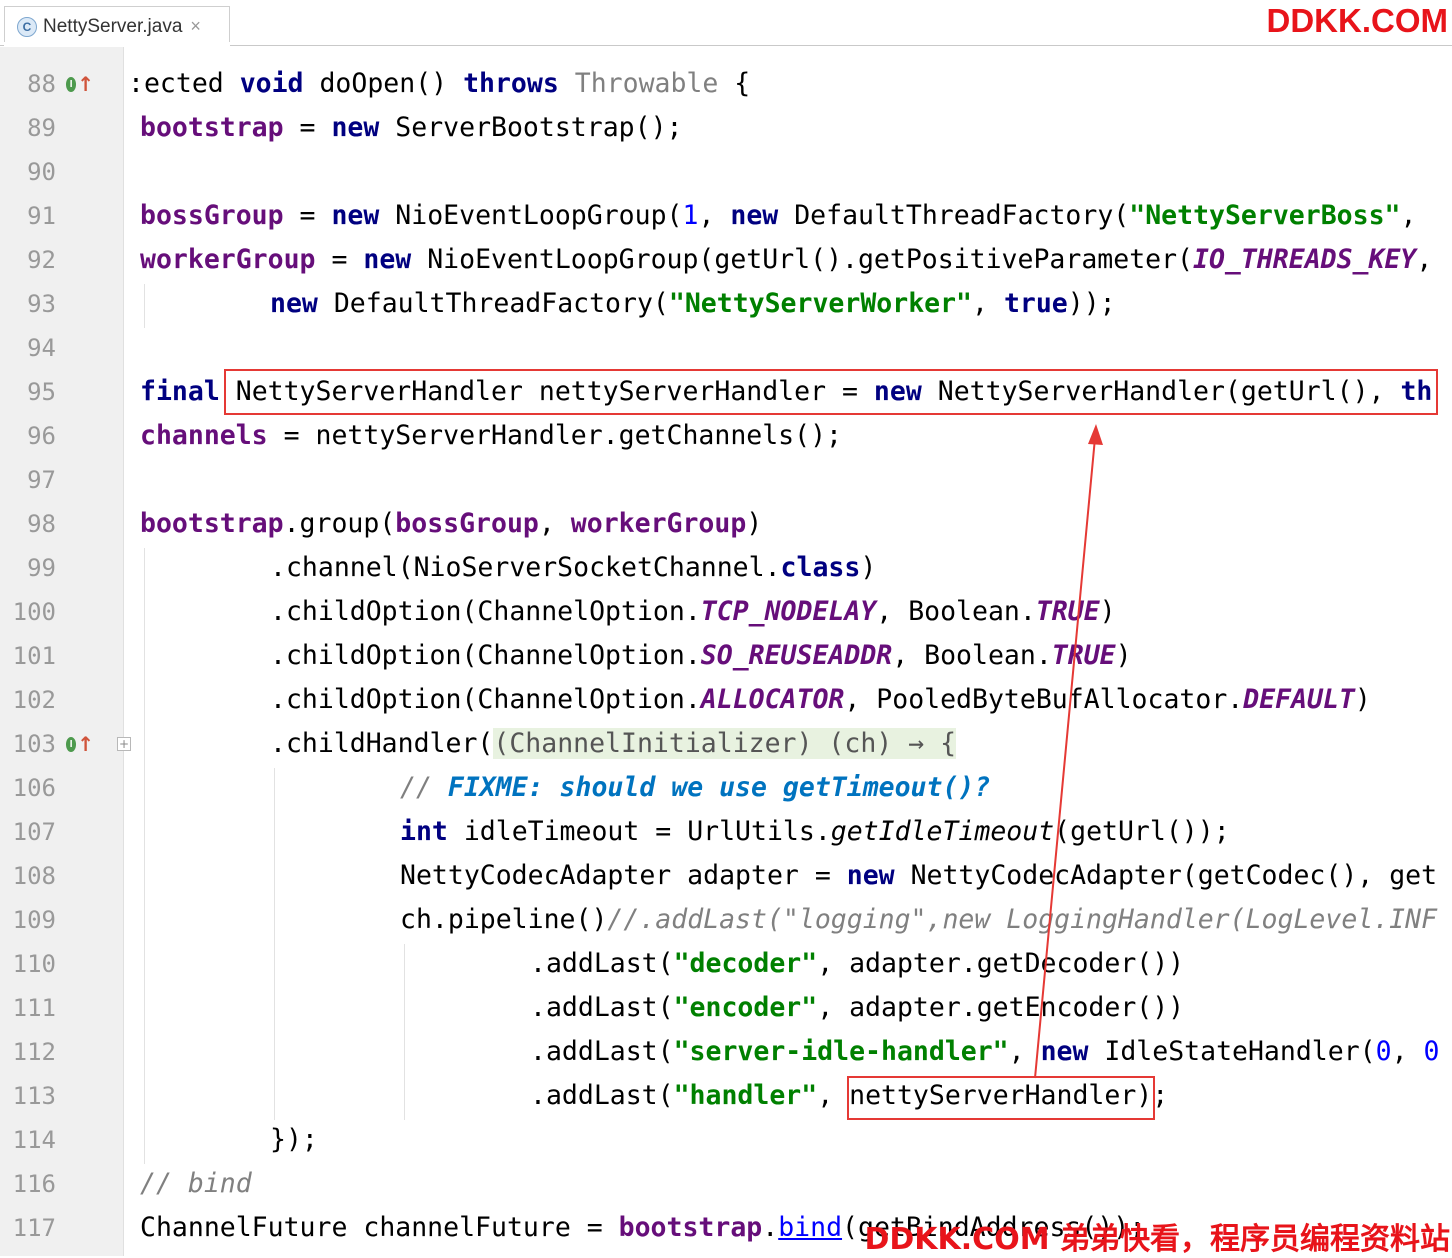 The width and height of the screenshot is (1452, 1258). Describe the element at coordinates (695, 787) in the screenshot. I see `code-line-106: // FIXME: should we use getTimeout()?` at that location.